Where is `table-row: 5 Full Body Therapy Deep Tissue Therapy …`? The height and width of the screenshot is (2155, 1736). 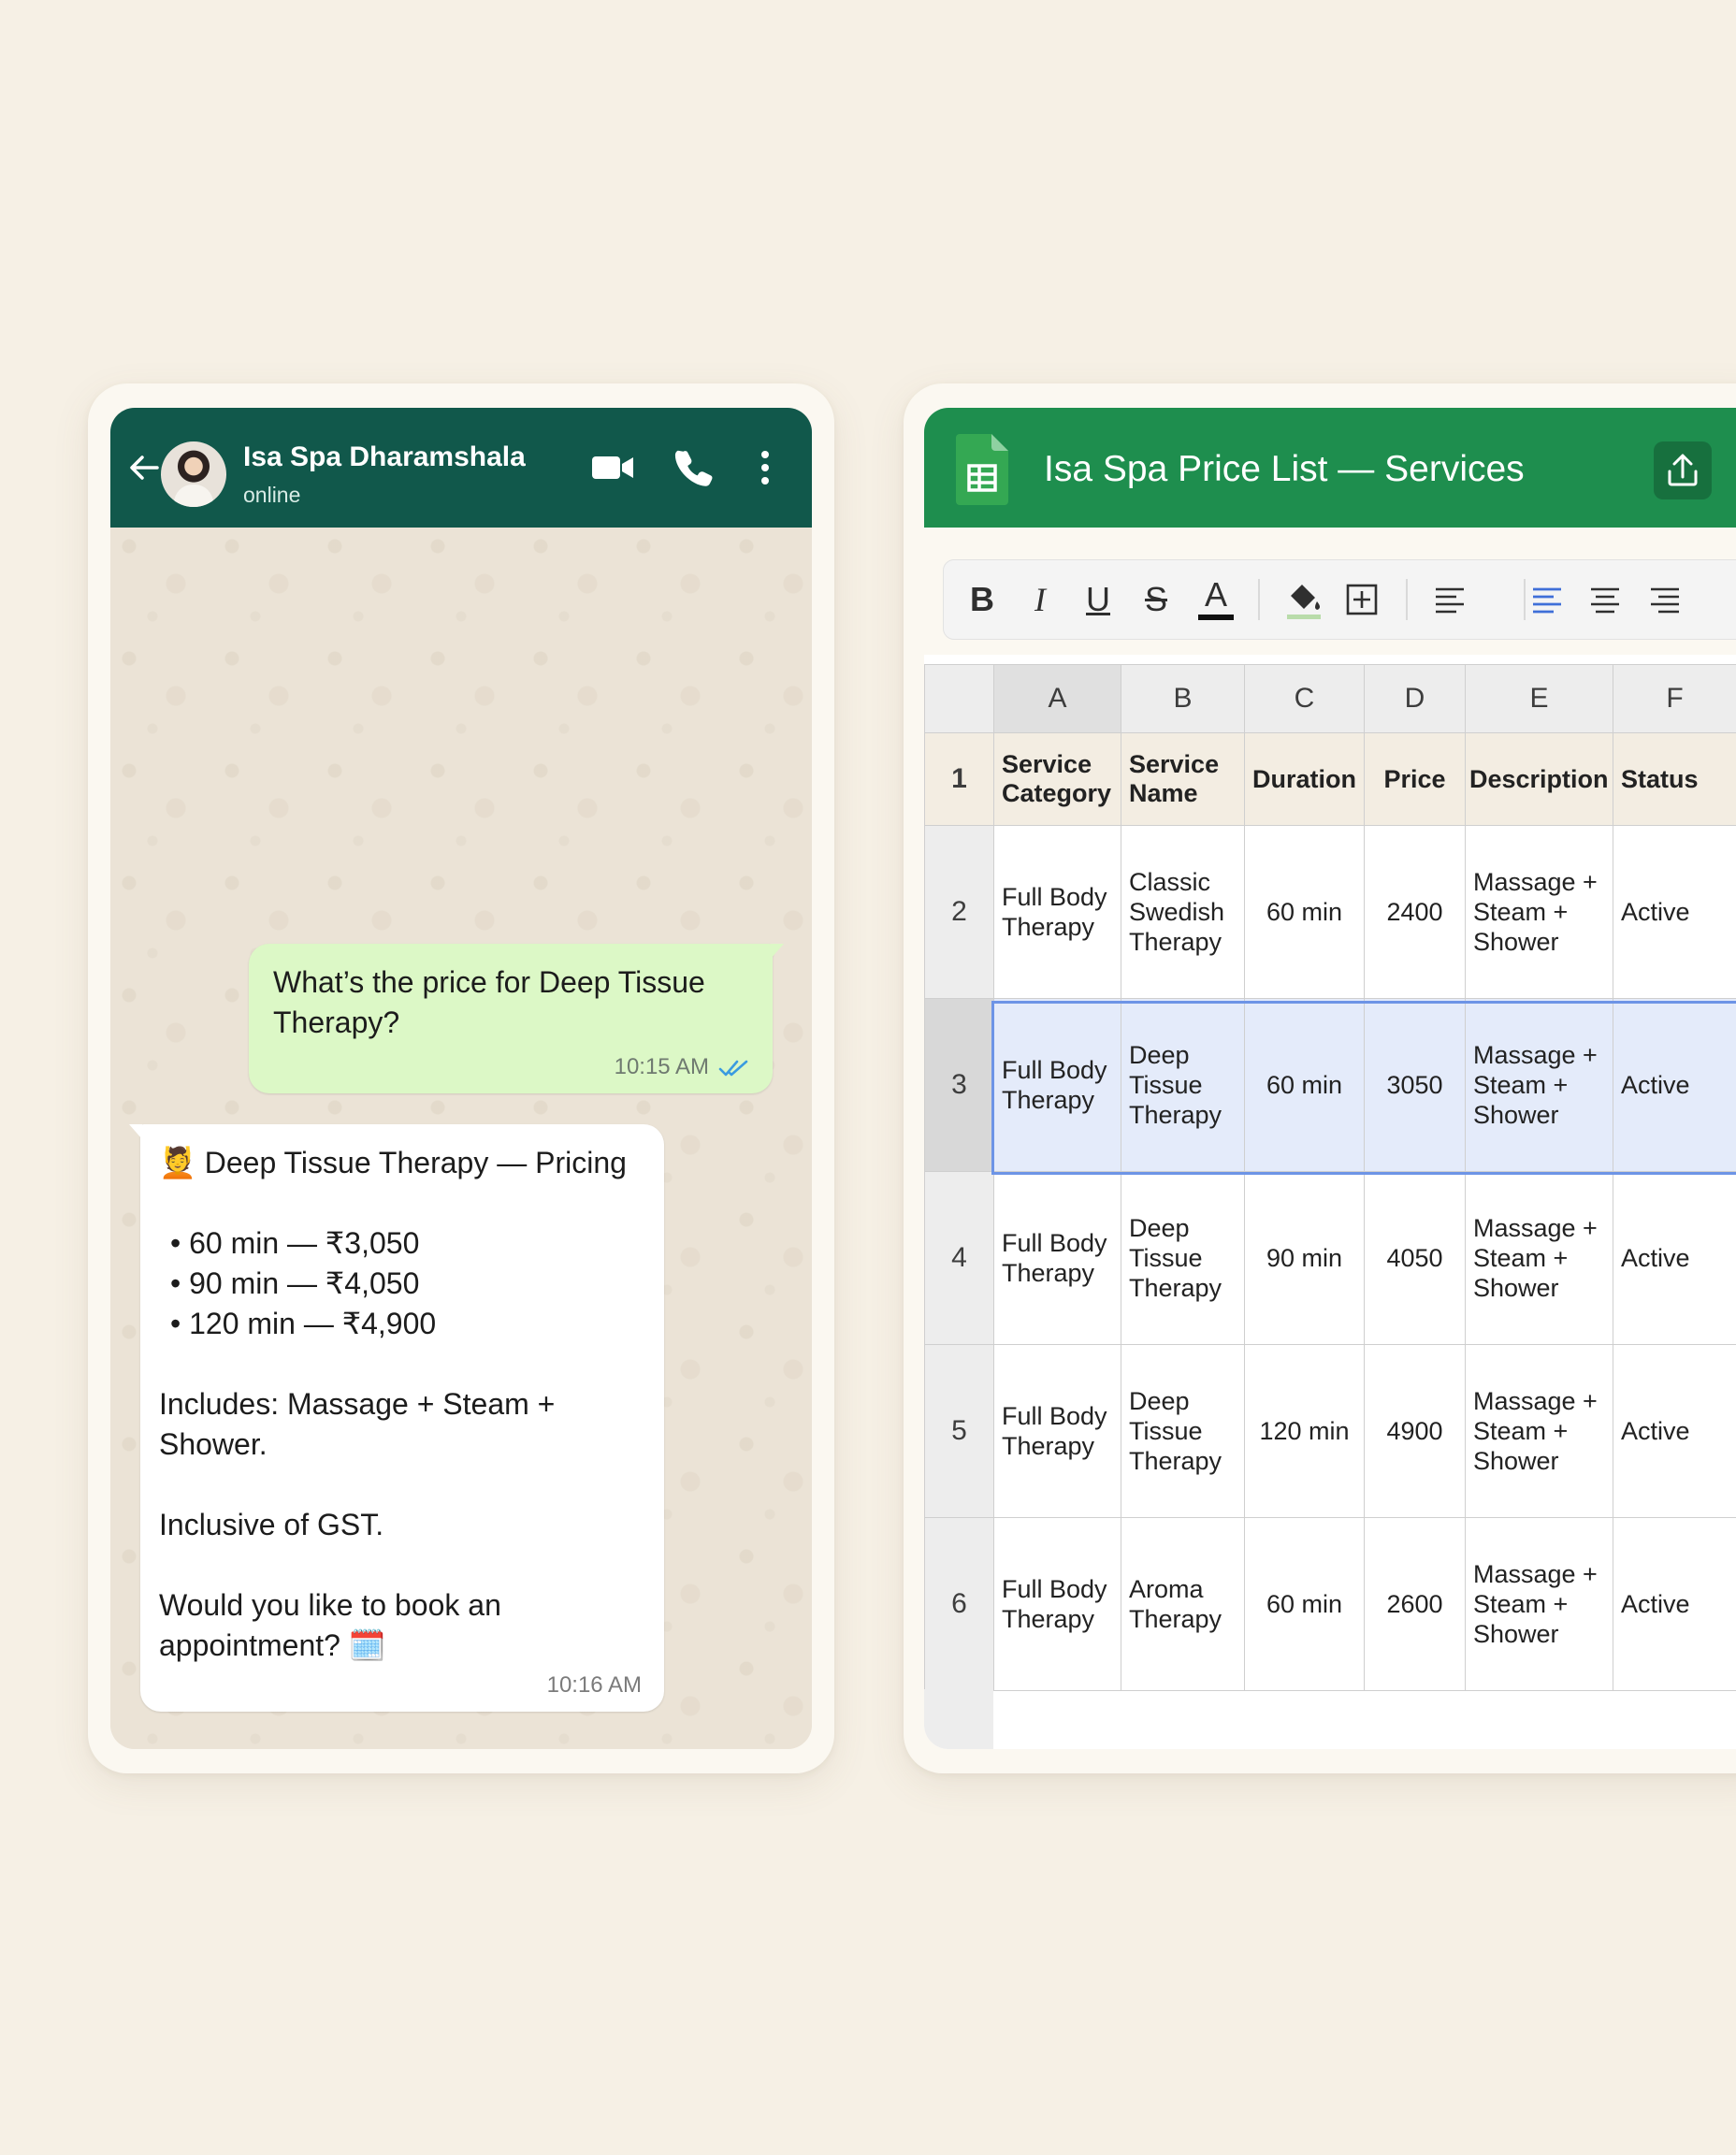 table-row: 5 Full Body Therapy Deep Tissue Therapy … is located at coordinates (1330, 1431).